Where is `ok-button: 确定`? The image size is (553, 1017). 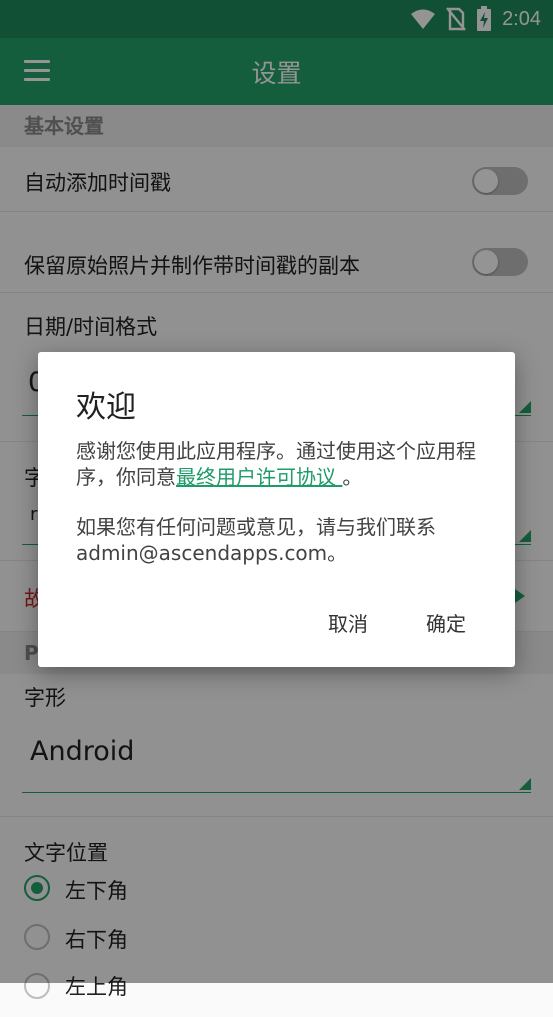
ok-button: 确定 is located at coordinates (446, 622).